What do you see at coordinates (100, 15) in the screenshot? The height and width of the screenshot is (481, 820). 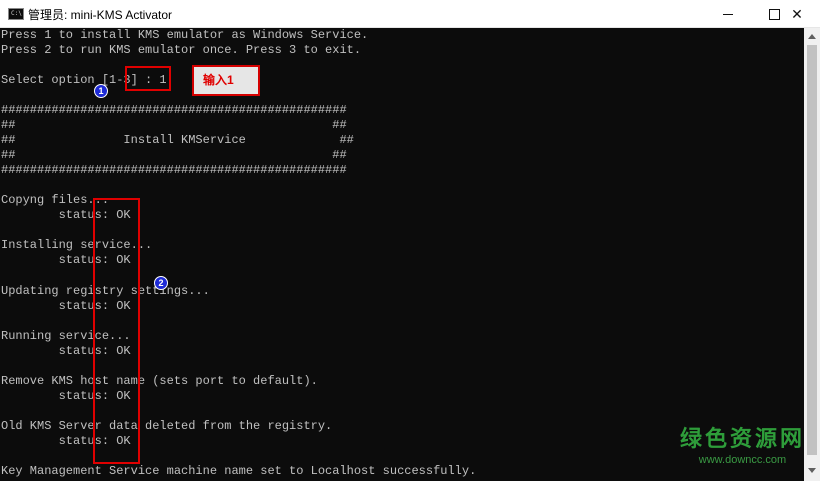 I see `window-title: 管理员: mini-KMS Activator` at bounding box center [100, 15].